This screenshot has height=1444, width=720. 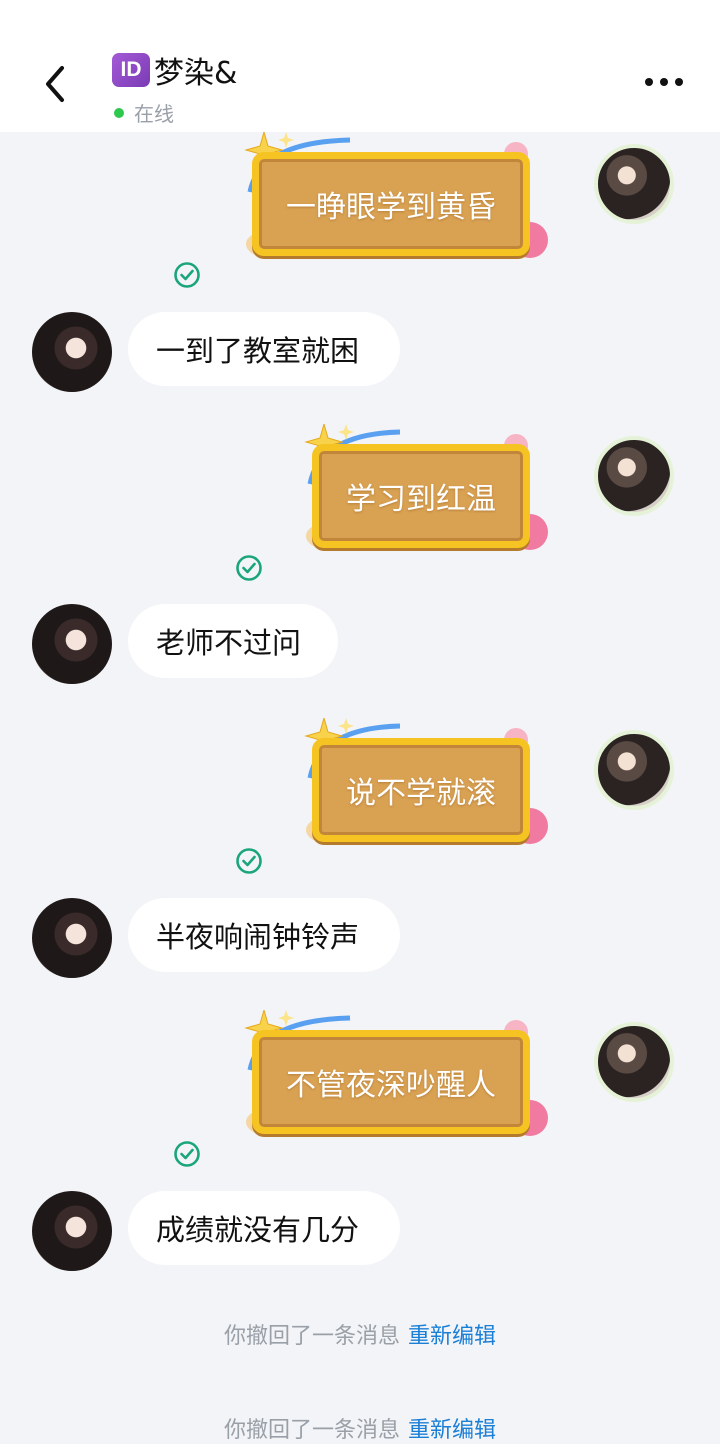 I want to click on back-button, so click(x=55, y=84).